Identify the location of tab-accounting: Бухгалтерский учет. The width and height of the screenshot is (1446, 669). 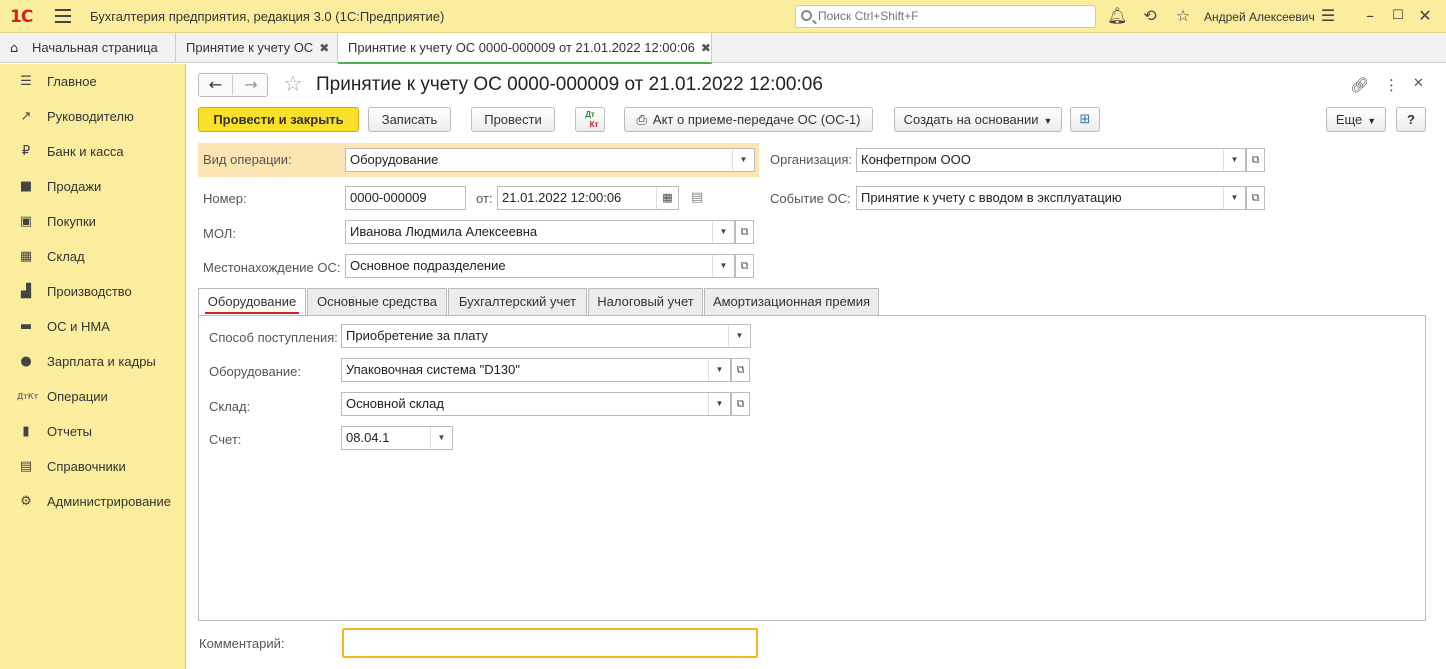
(517, 301).